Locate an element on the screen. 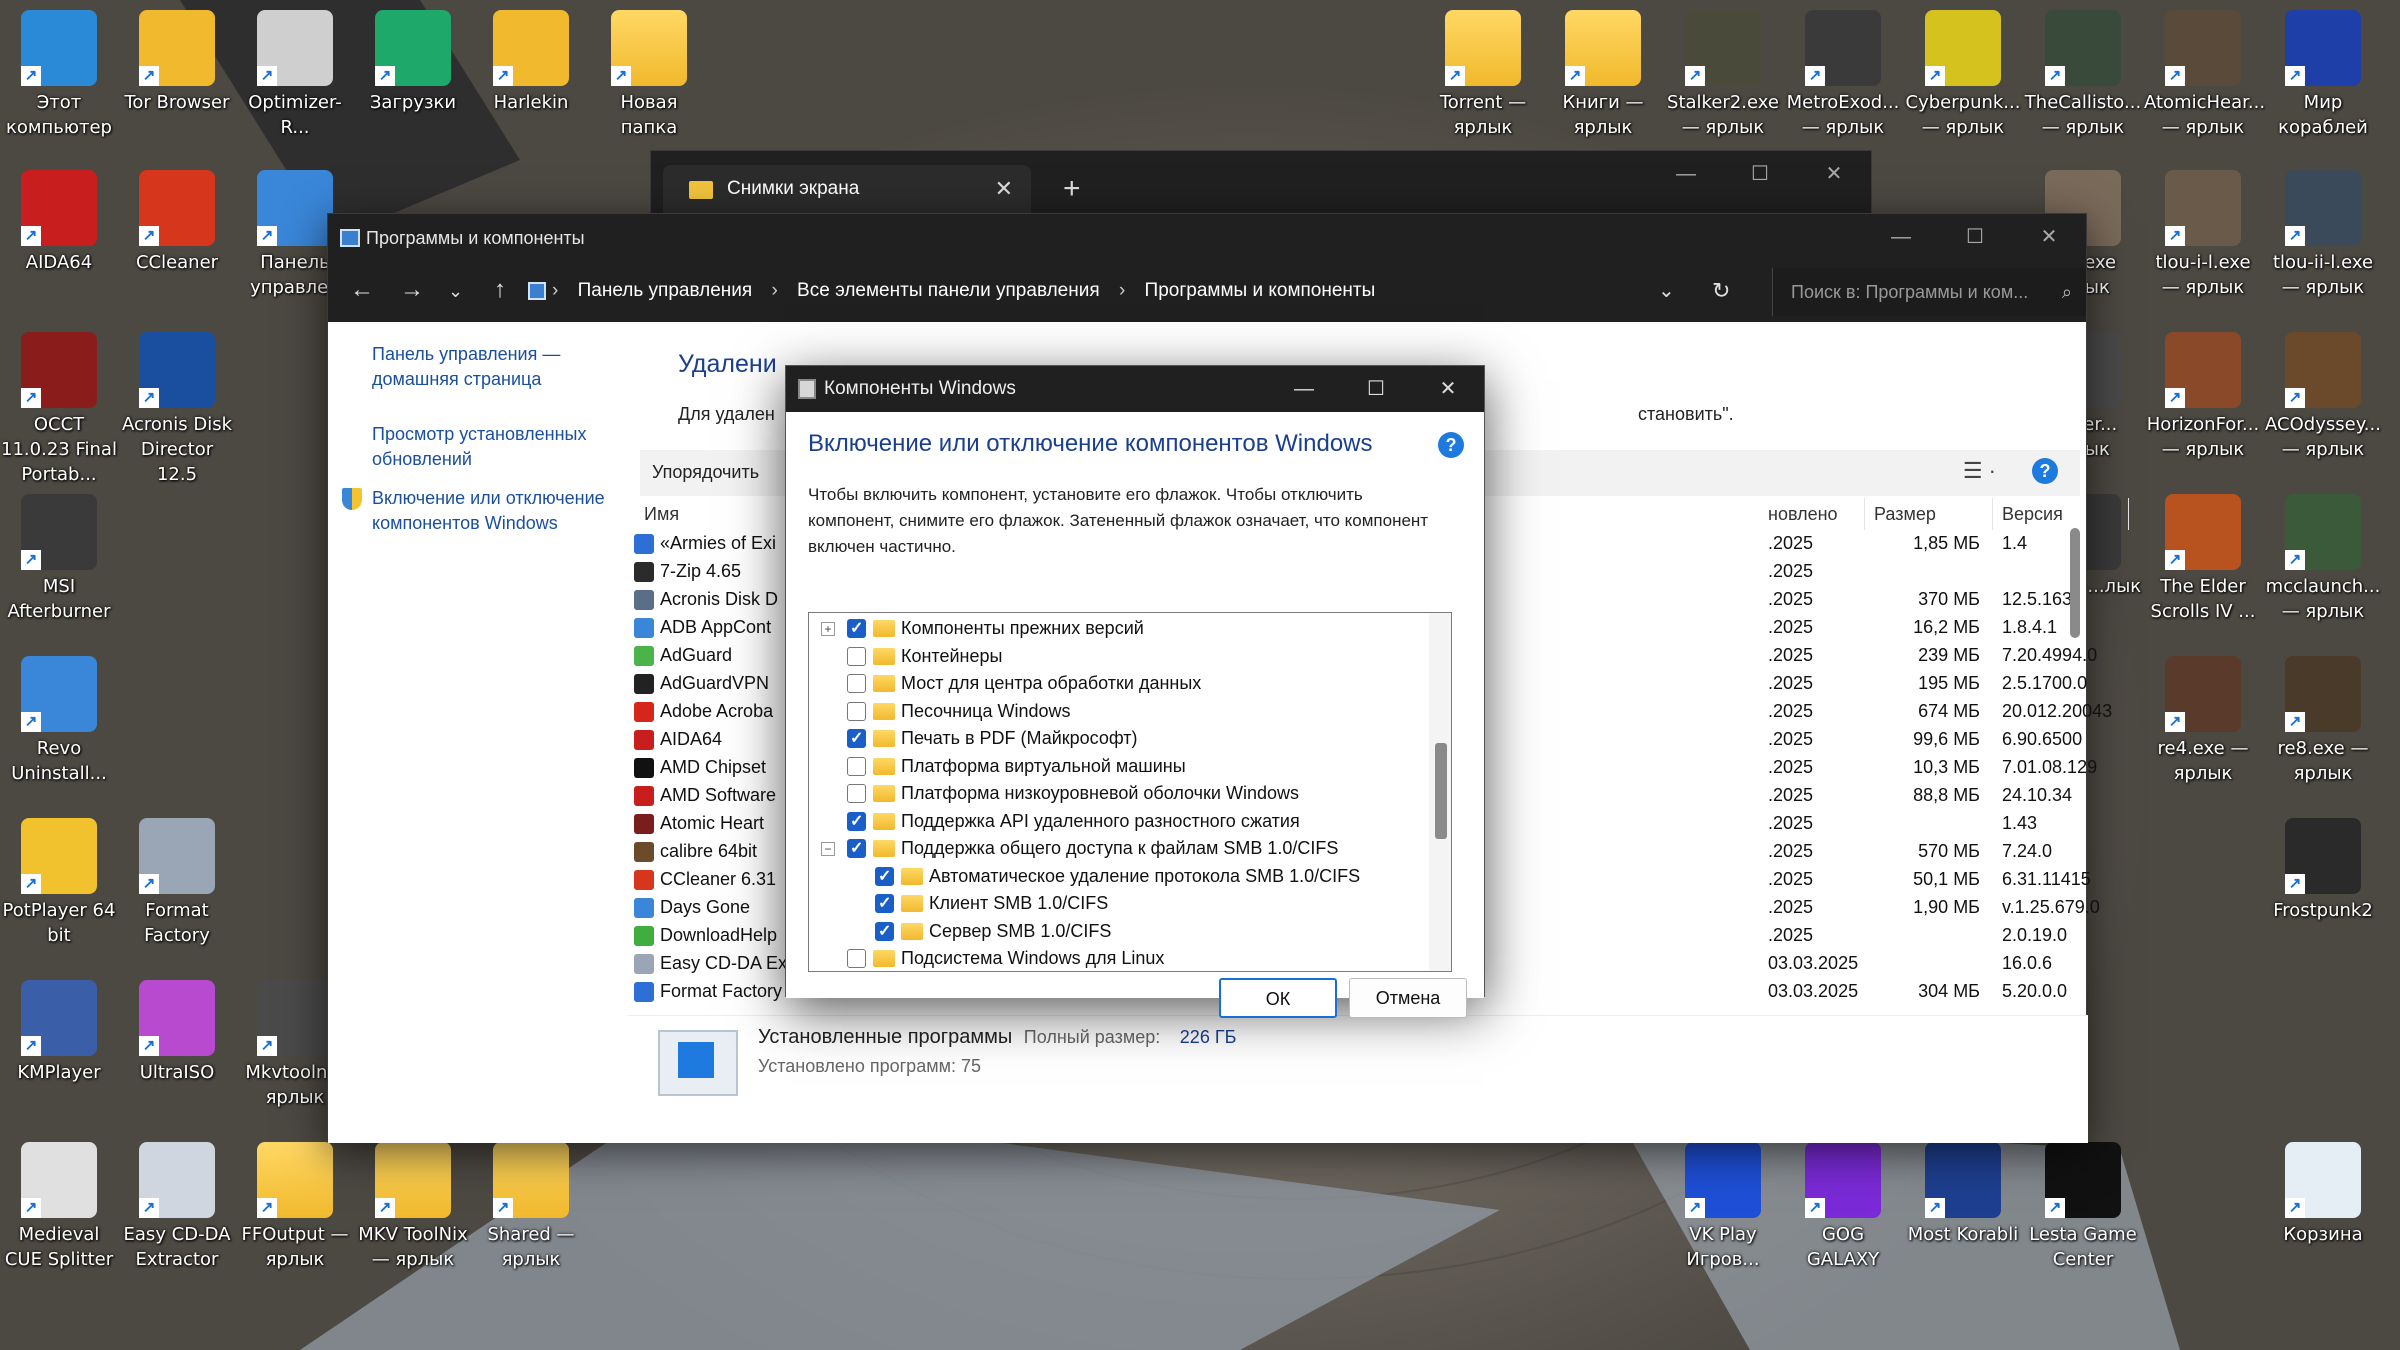 The width and height of the screenshot is (2400, 1350). chevron-down-icon: ⌄ is located at coordinates (455, 291).